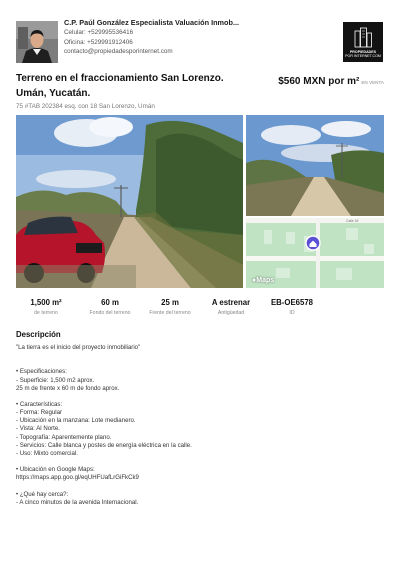 This screenshot has height=565, width=400. What do you see at coordinates (265, 280) in the screenshot?
I see `maps-badge-label: Maps` at bounding box center [265, 280].